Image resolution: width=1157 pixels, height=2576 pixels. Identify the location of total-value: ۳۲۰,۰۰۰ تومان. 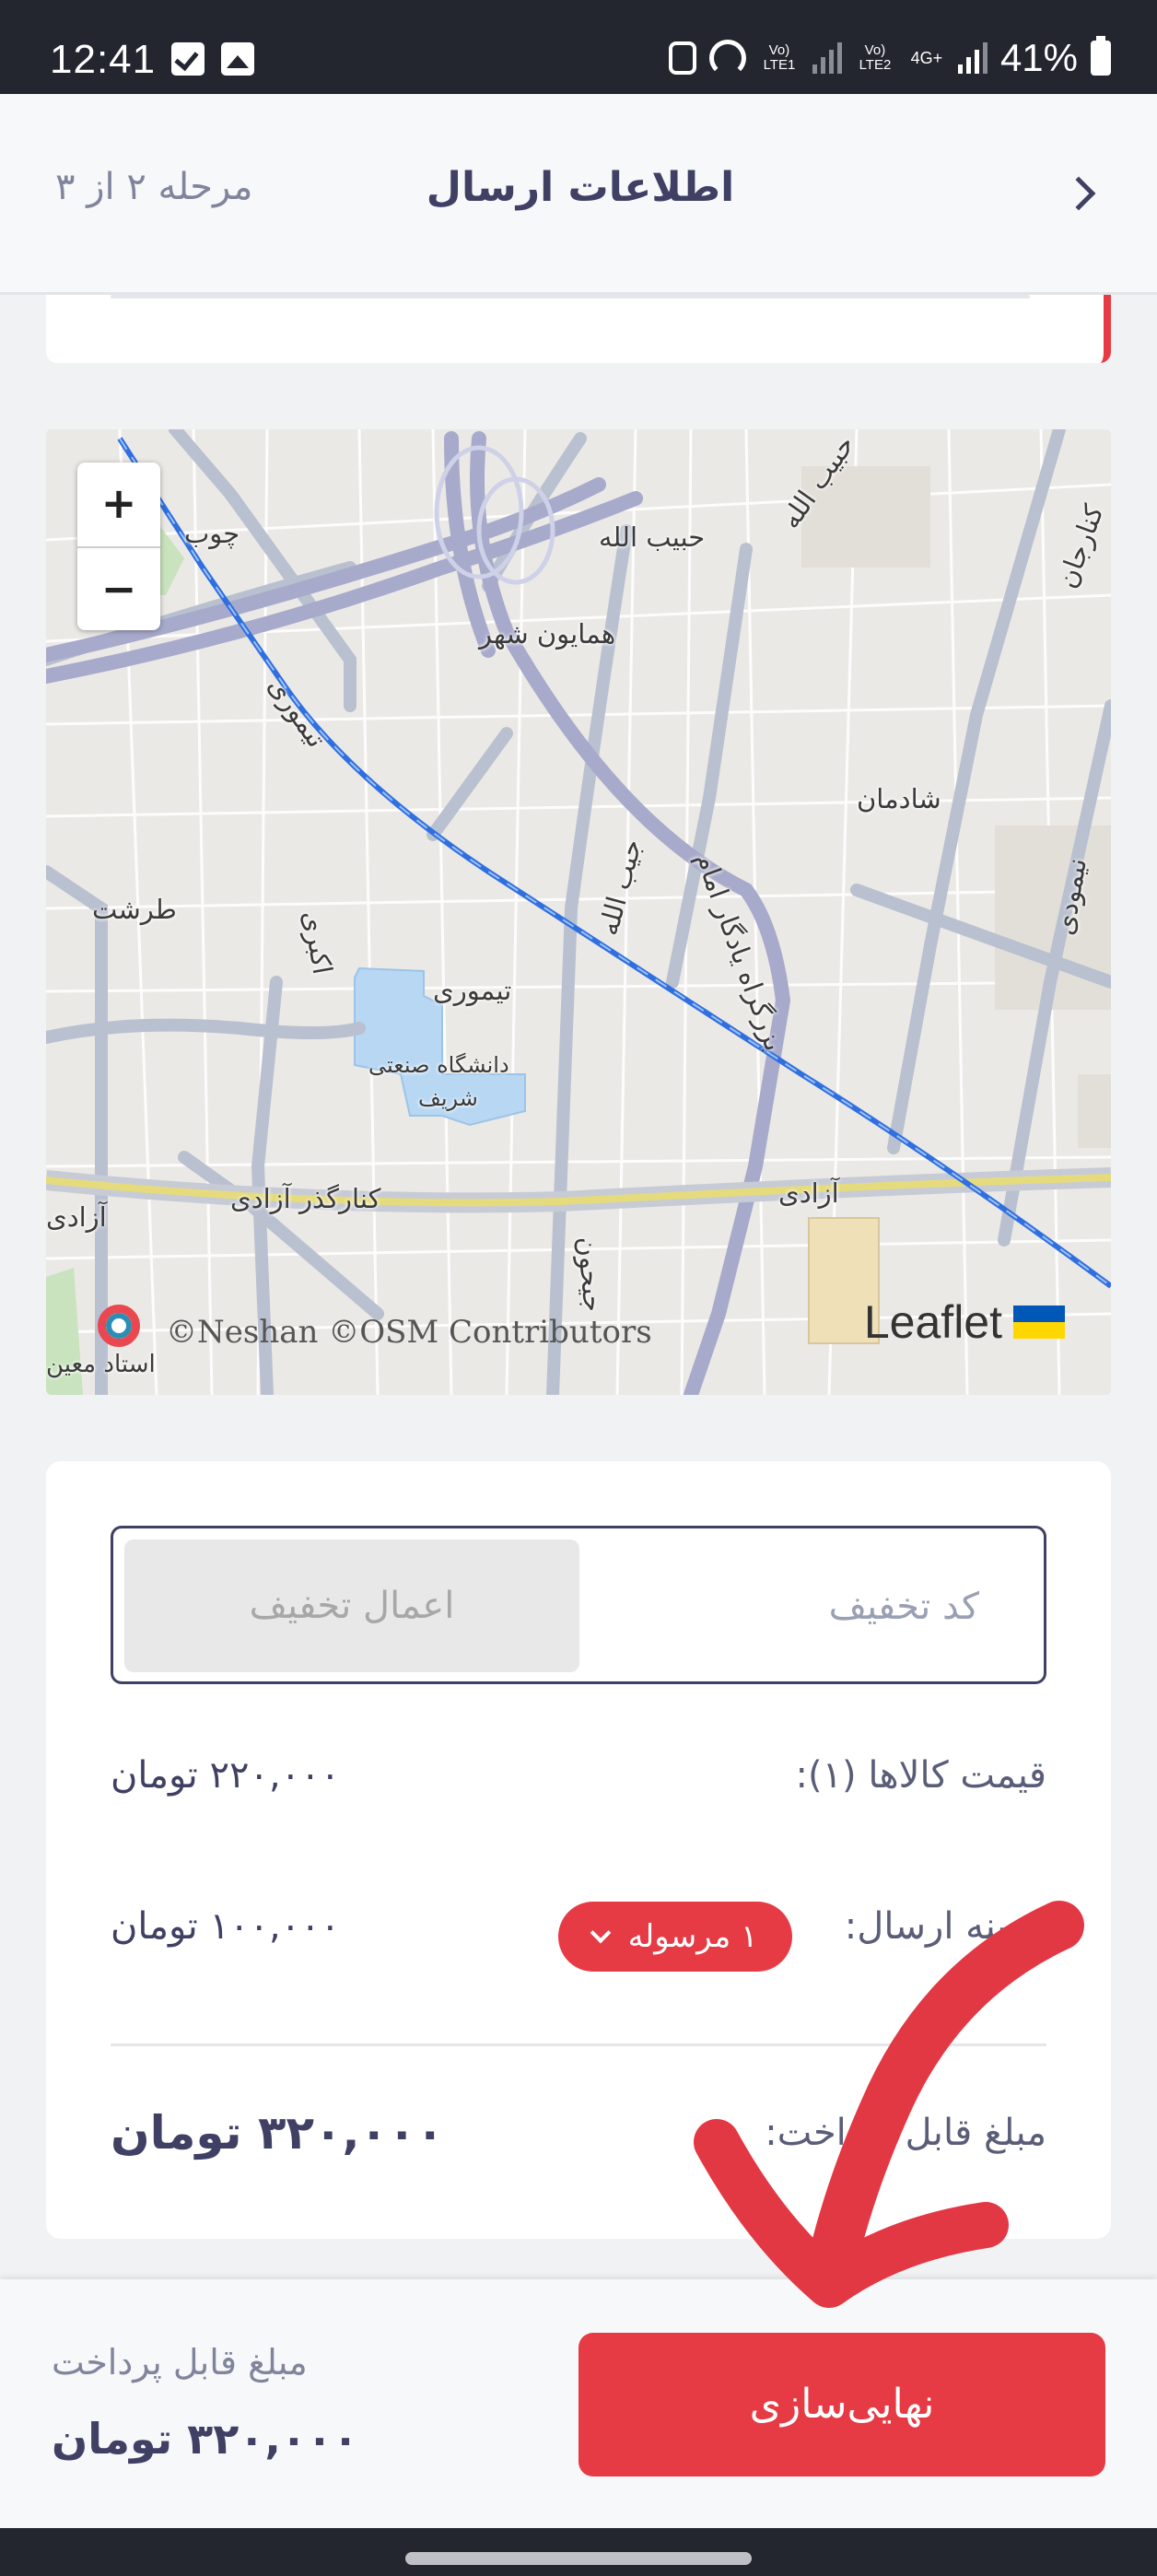
(278, 2133).